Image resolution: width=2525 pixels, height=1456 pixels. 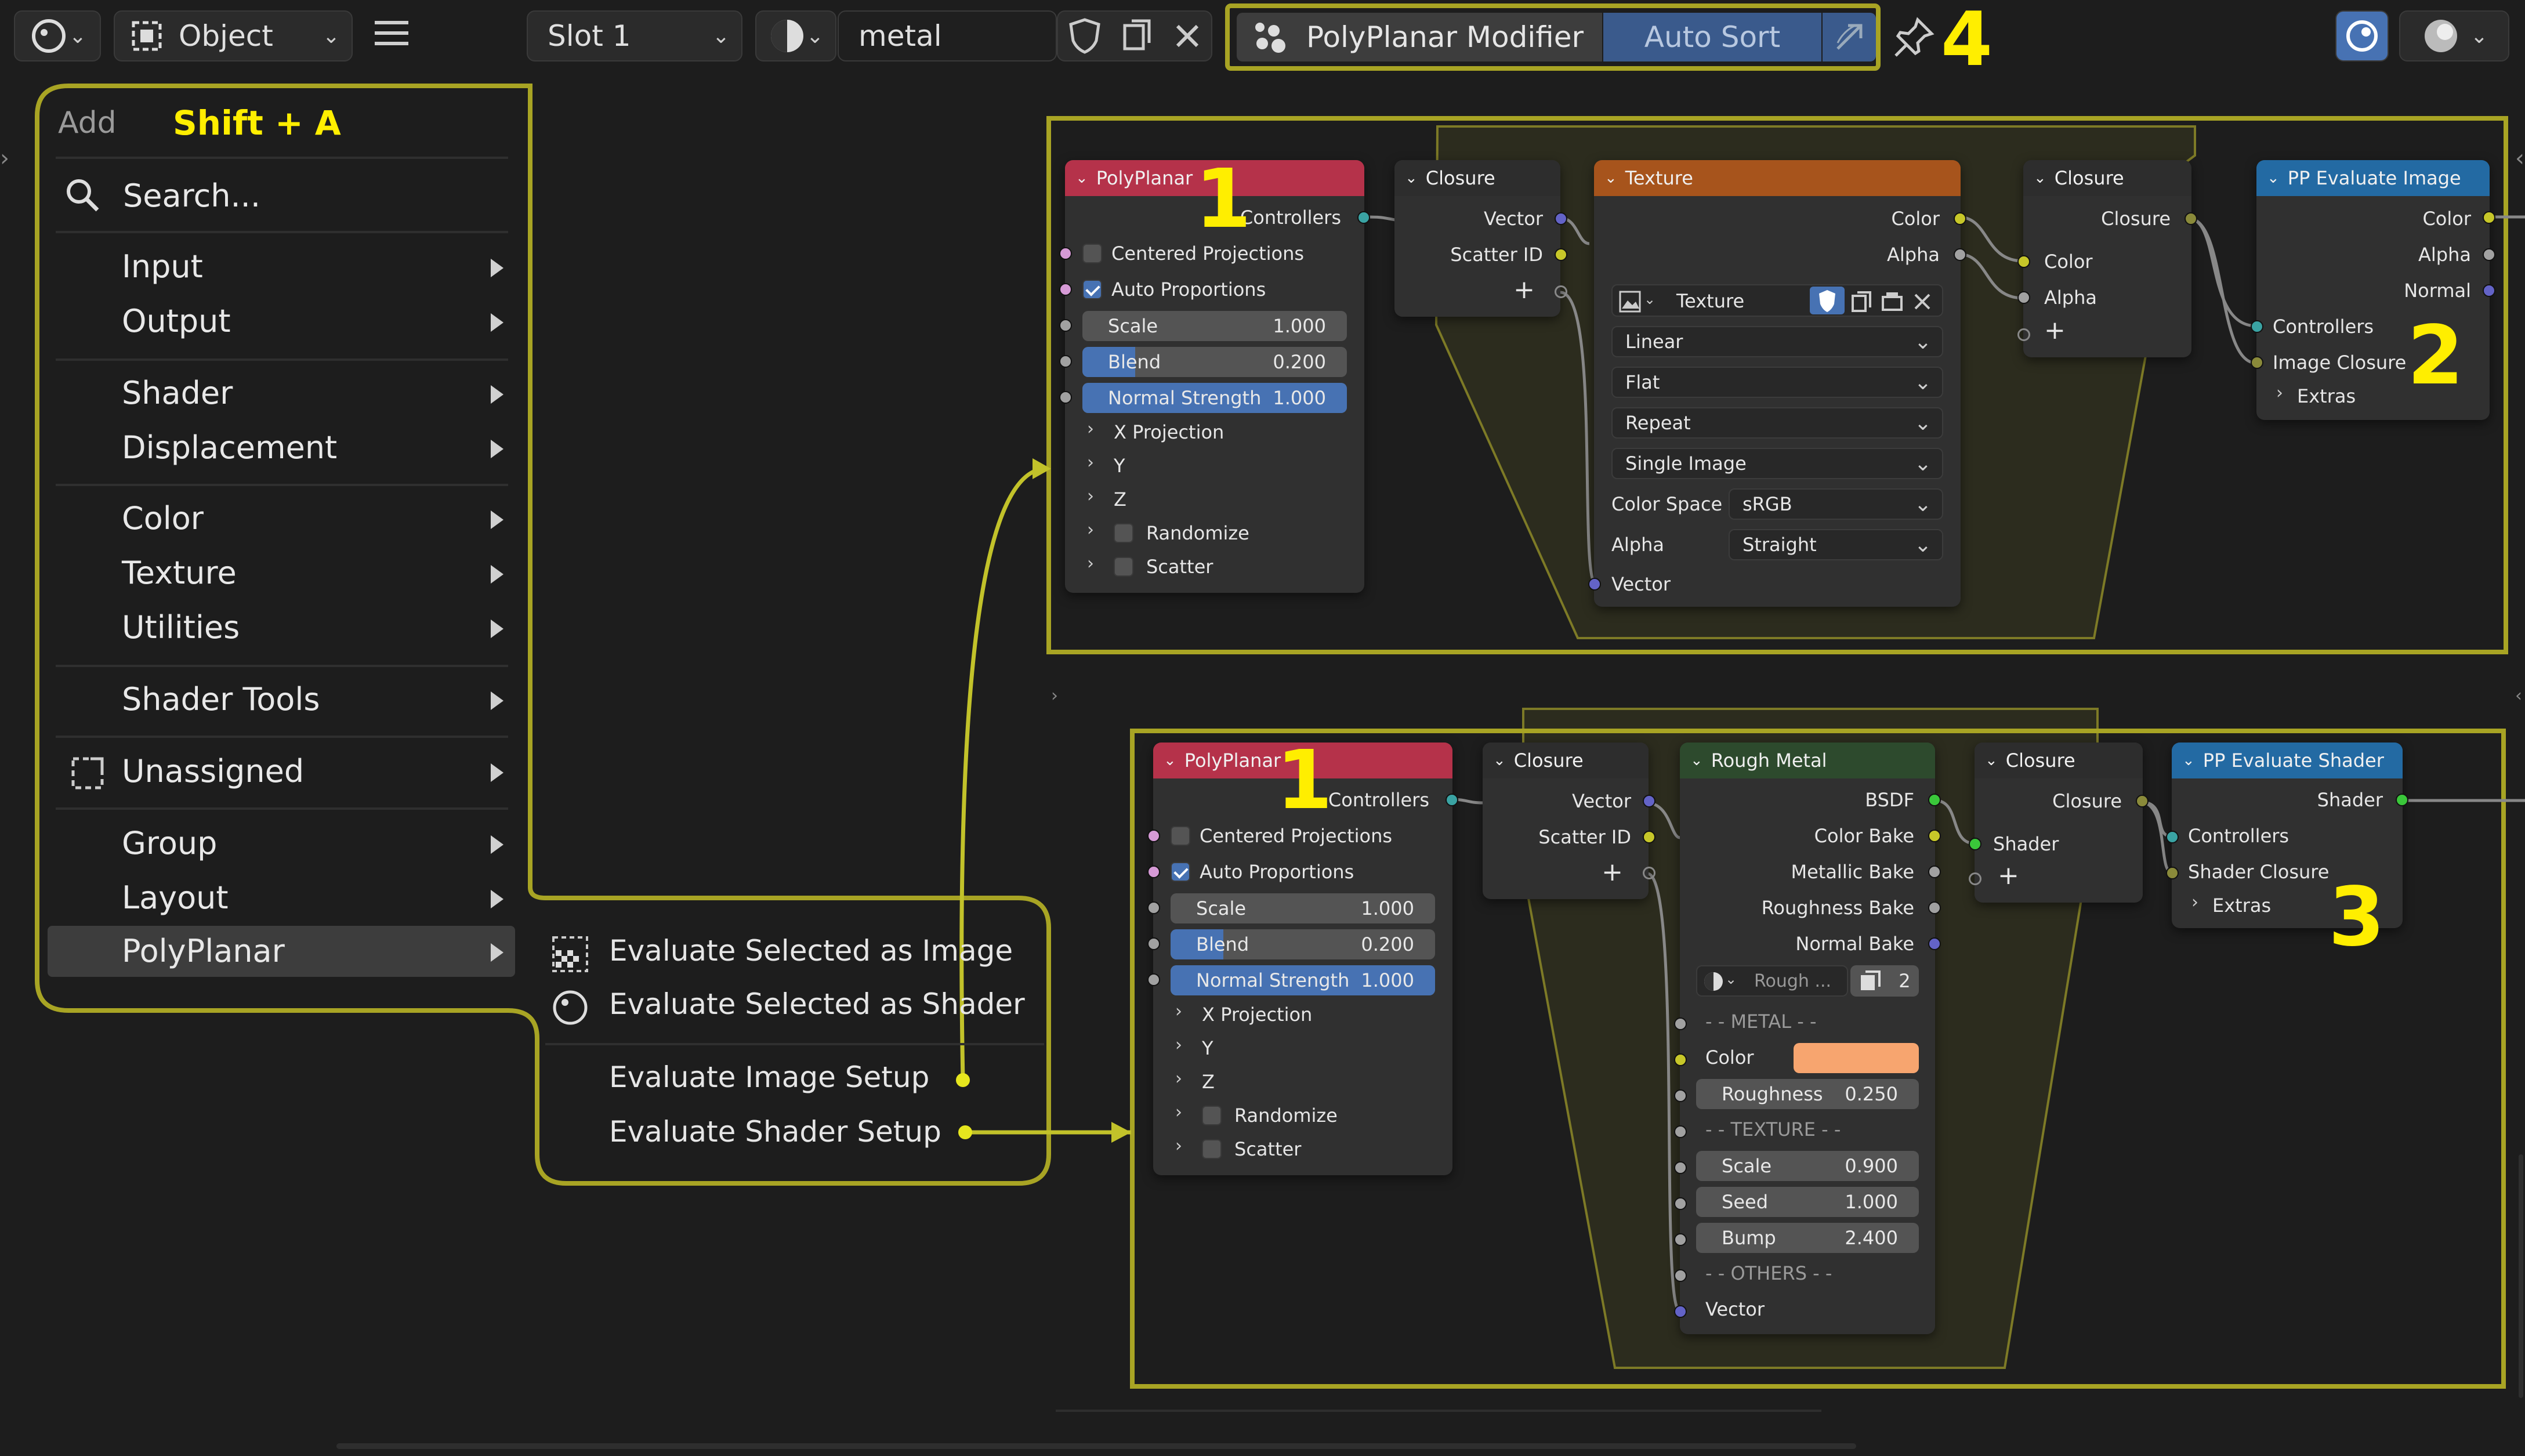 What do you see at coordinates (1777, 341) in the screenshot?
I see `interpolation-dropdown: Linear ⌄` at bounding box center [1777, 341].